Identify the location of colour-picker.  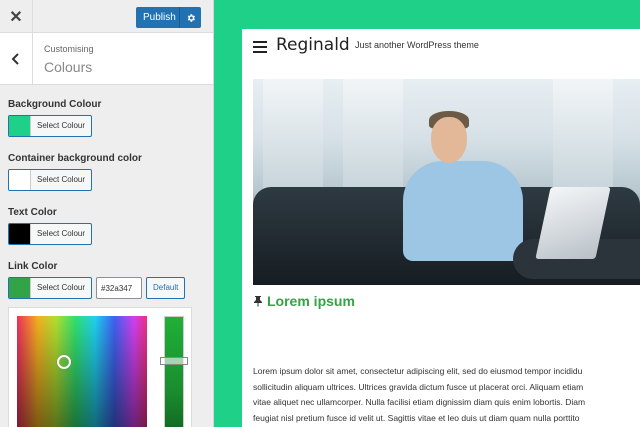
(100, 367).